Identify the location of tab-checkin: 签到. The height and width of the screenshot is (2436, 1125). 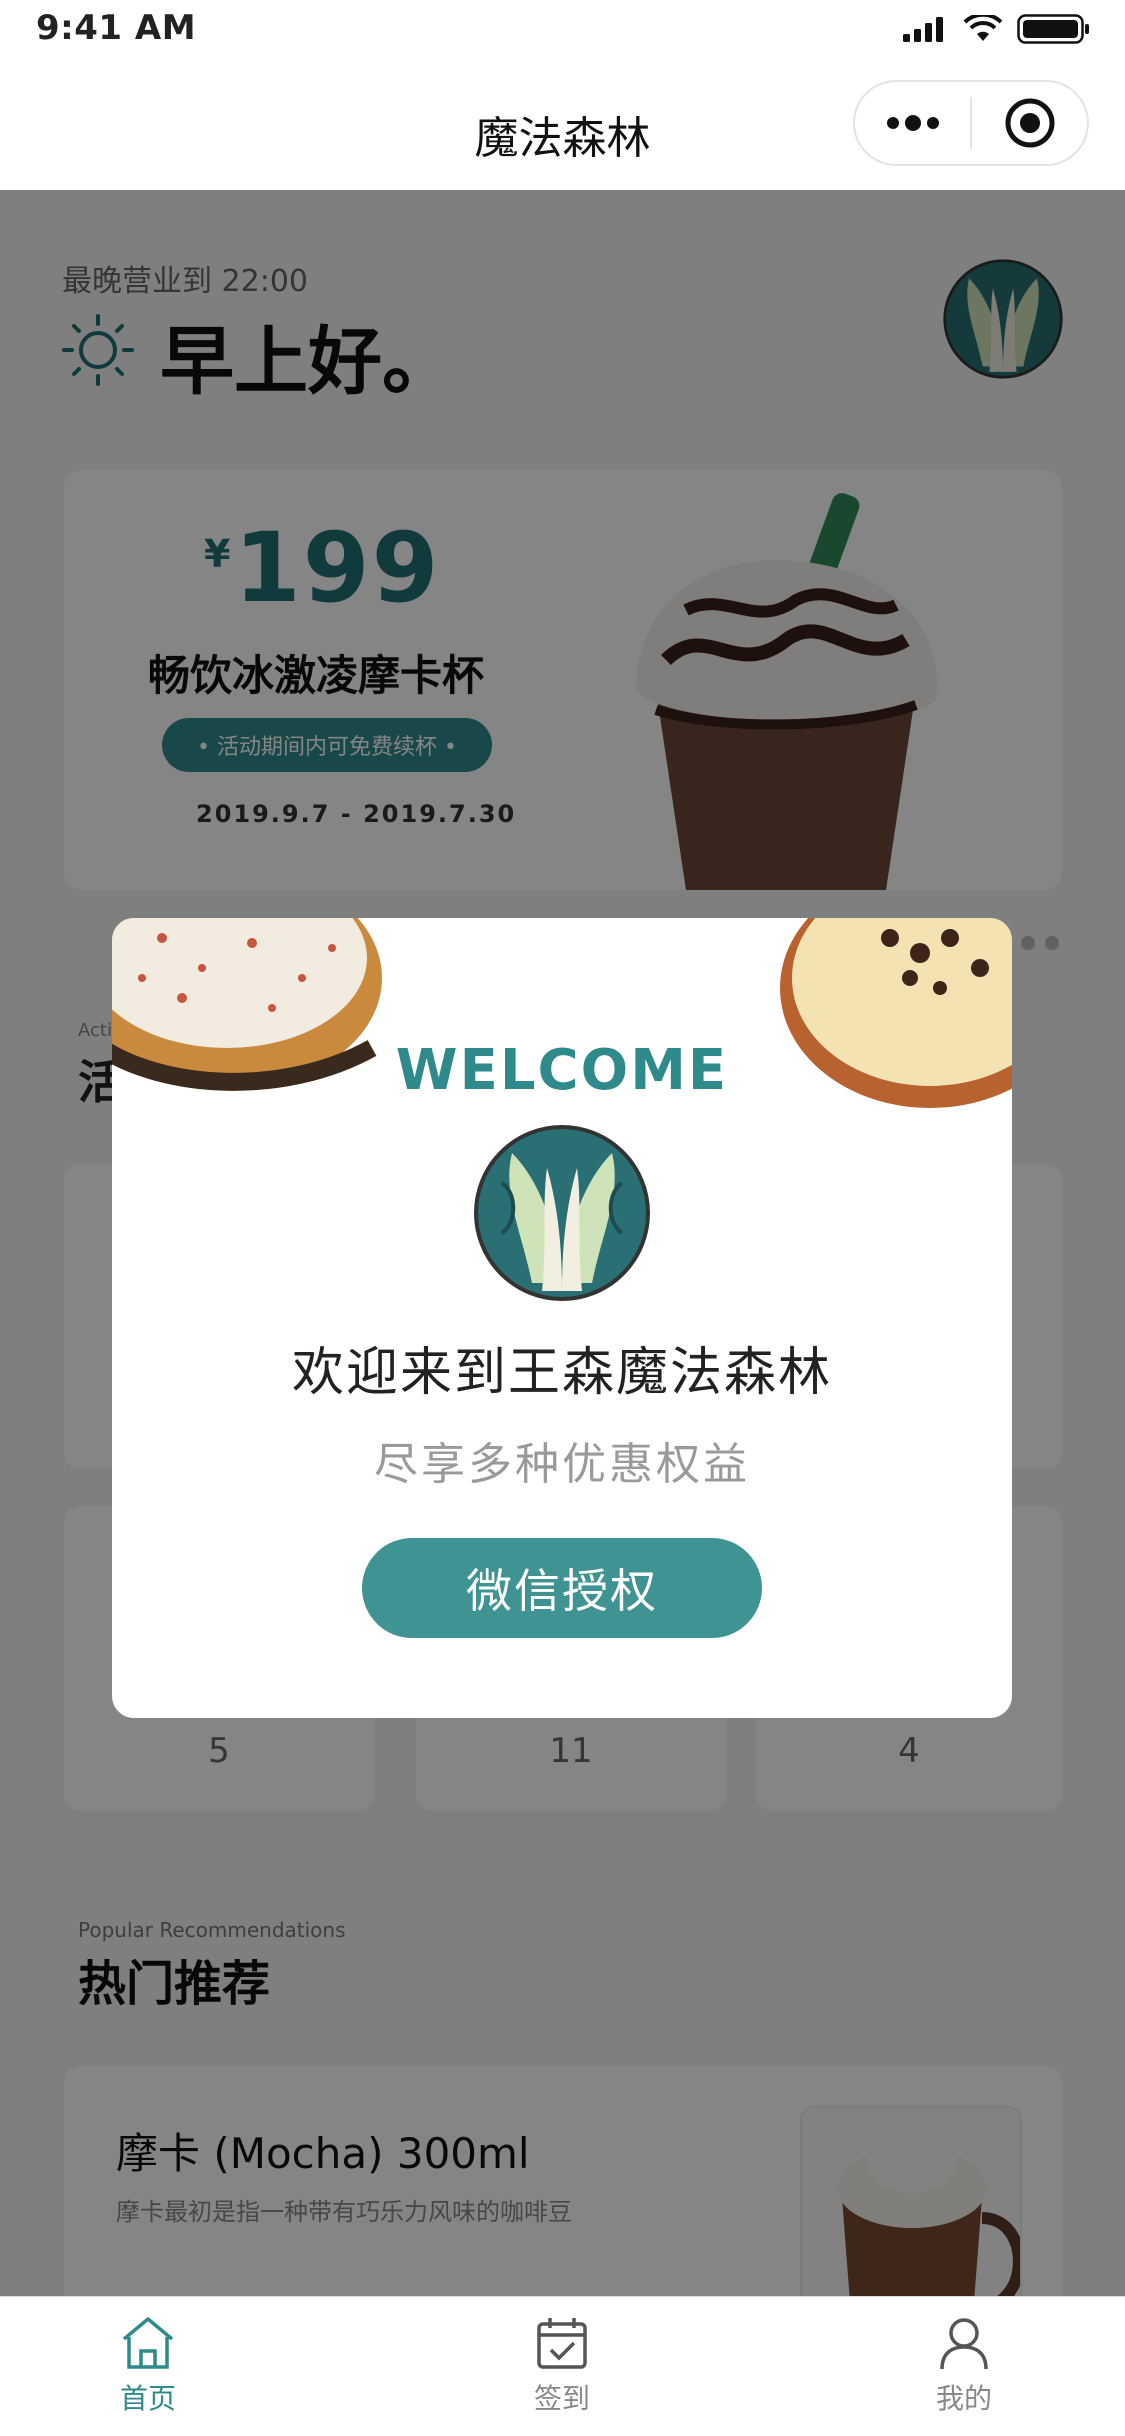
(562, 2366).